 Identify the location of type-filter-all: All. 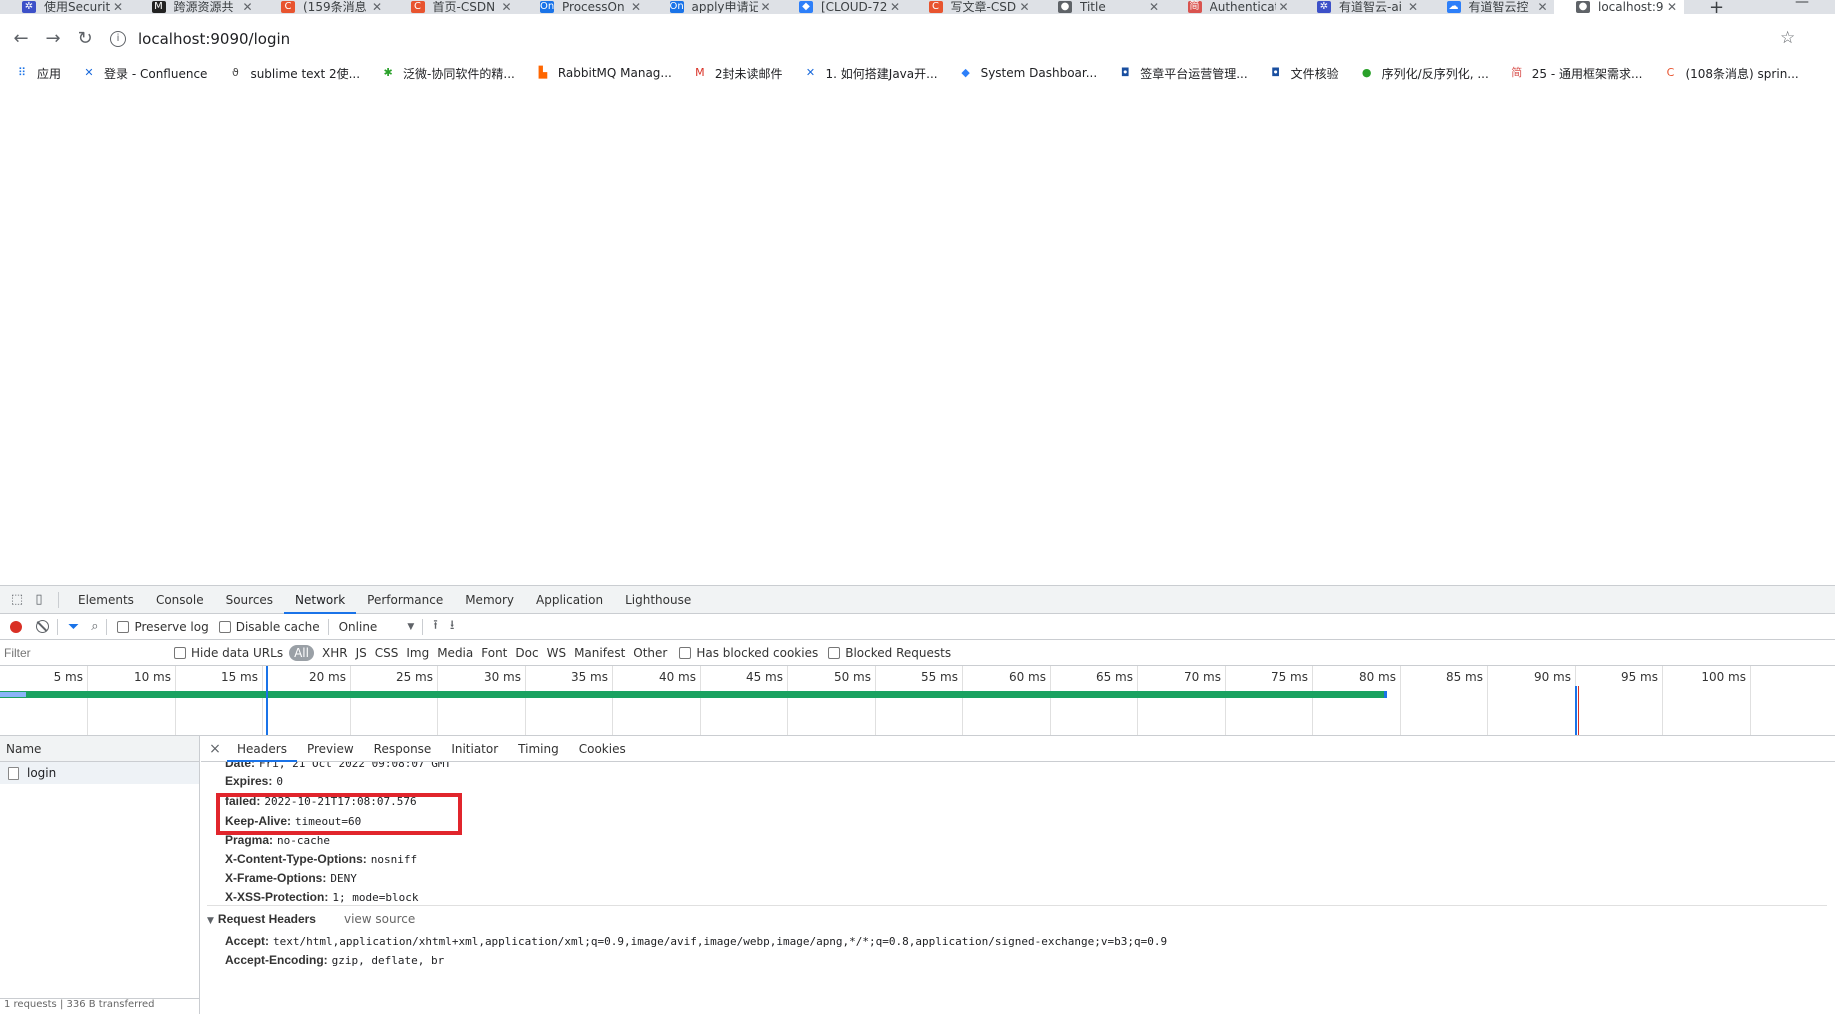
(301, 652).